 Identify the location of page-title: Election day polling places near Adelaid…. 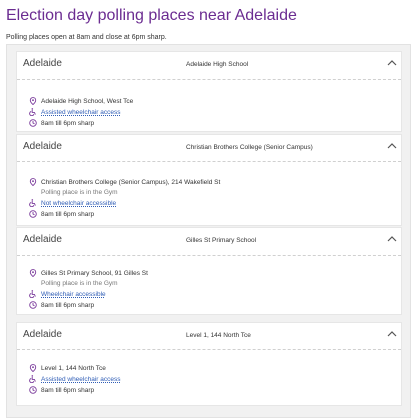
(151, 15).